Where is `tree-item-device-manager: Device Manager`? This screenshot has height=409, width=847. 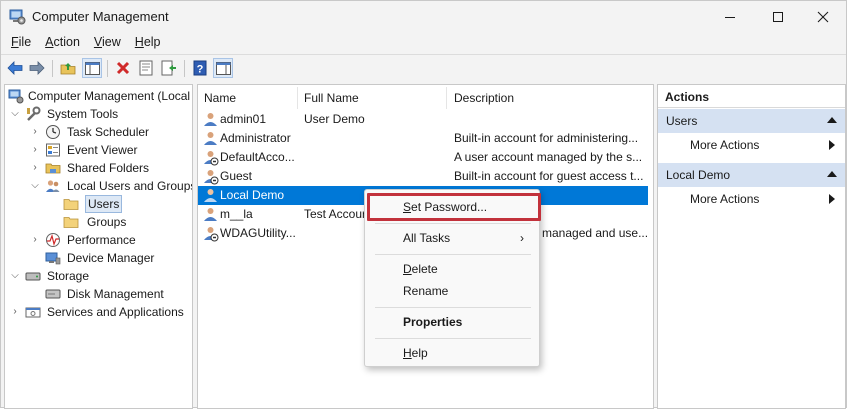 tree-item-device-manager: Device Manager is located at coordinates (110, 258).